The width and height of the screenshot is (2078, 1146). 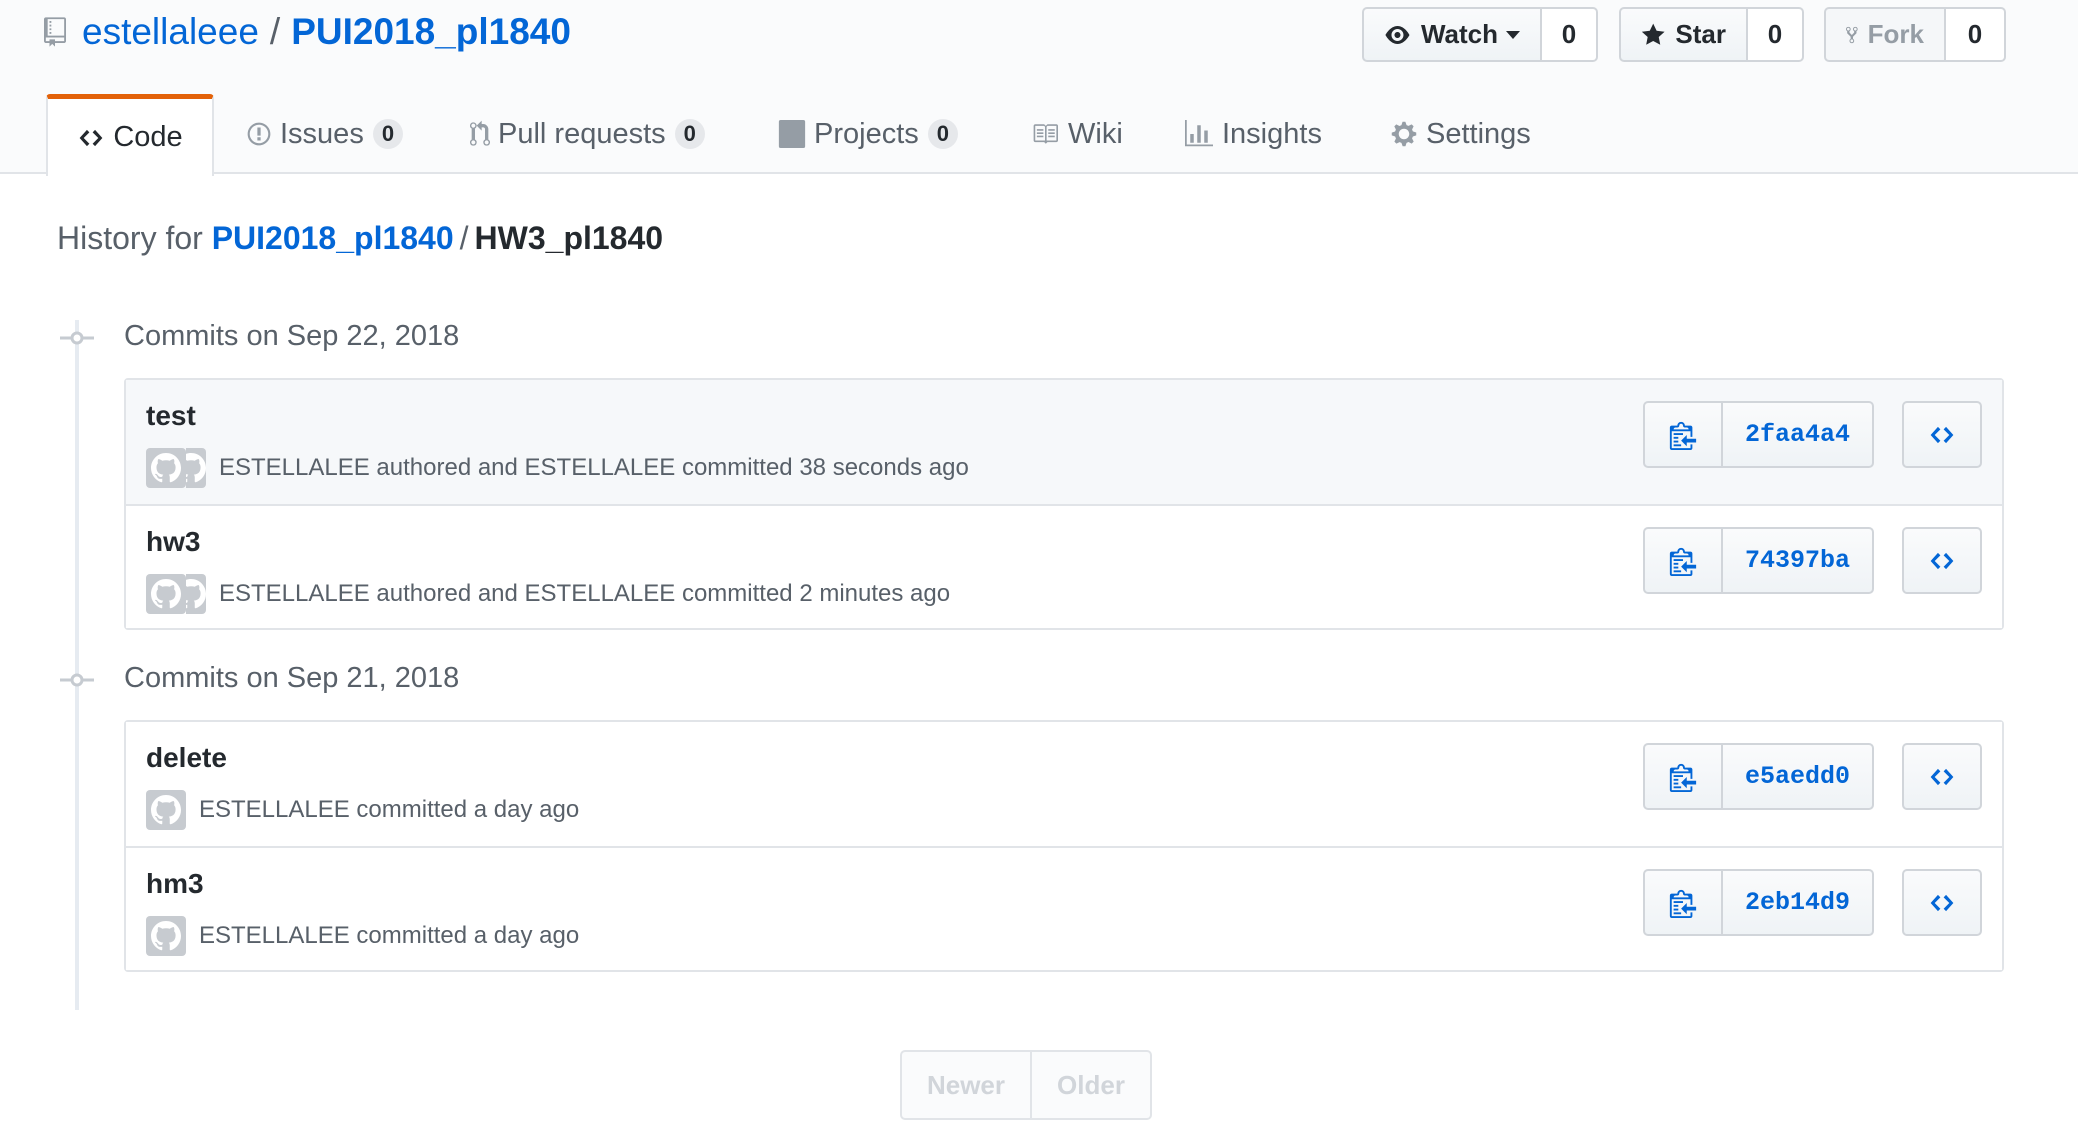 I want to click on page-title: History for PUI2018_pl1840/HW3_pl1840, so click(x=360, y=238).